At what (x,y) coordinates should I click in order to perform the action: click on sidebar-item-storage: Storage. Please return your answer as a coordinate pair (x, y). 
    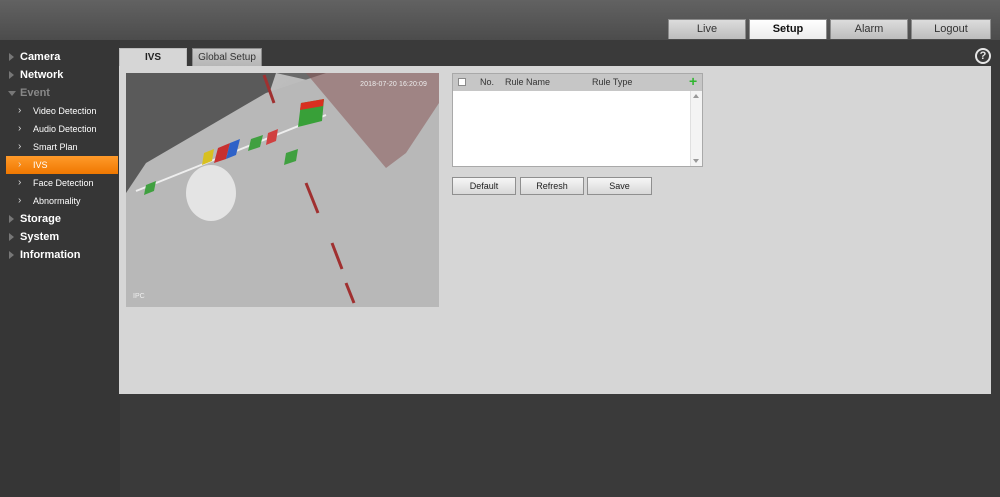
    Looking at the image, I should click on (59, 219).